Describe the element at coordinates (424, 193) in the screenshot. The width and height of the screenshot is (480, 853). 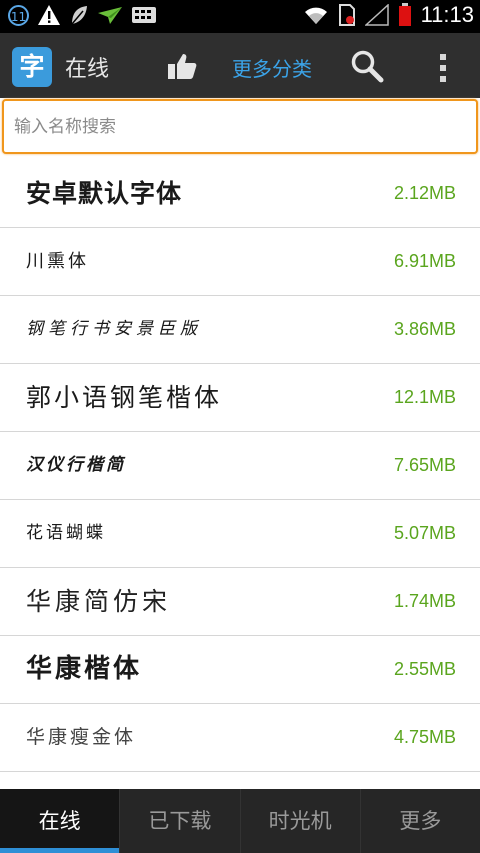
I see `font-size: 2.12MB` at that location.